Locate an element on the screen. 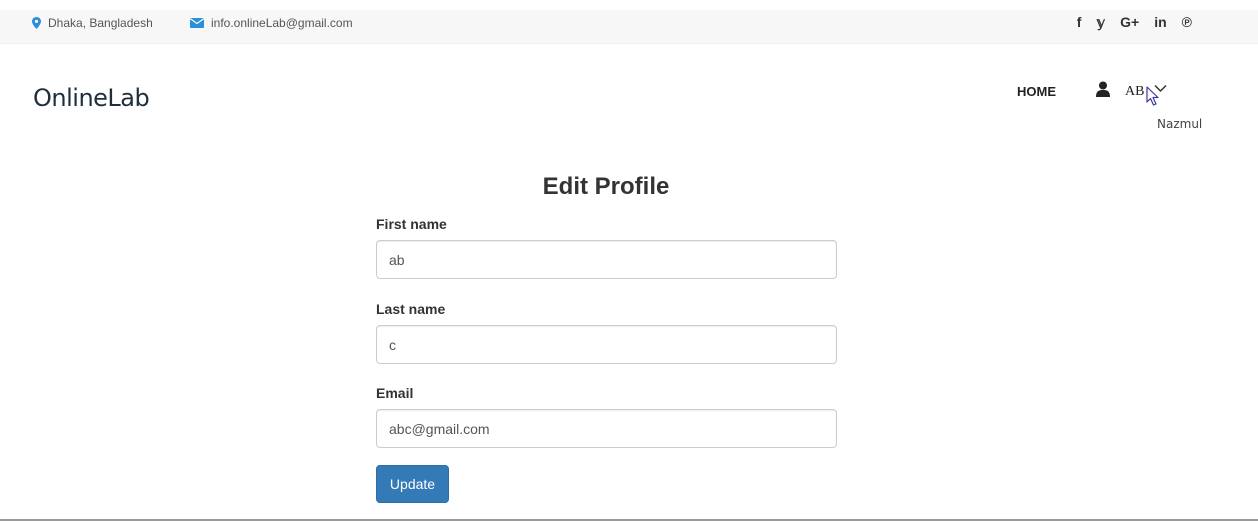 This screenshot has height=521, width=1258. map-marker-icon is located at coordinates (36, 23).